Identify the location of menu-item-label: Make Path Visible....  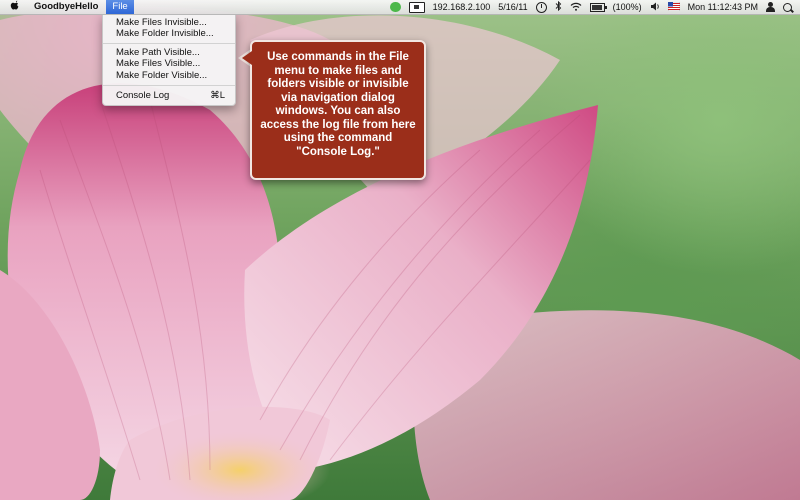
(158, 52).